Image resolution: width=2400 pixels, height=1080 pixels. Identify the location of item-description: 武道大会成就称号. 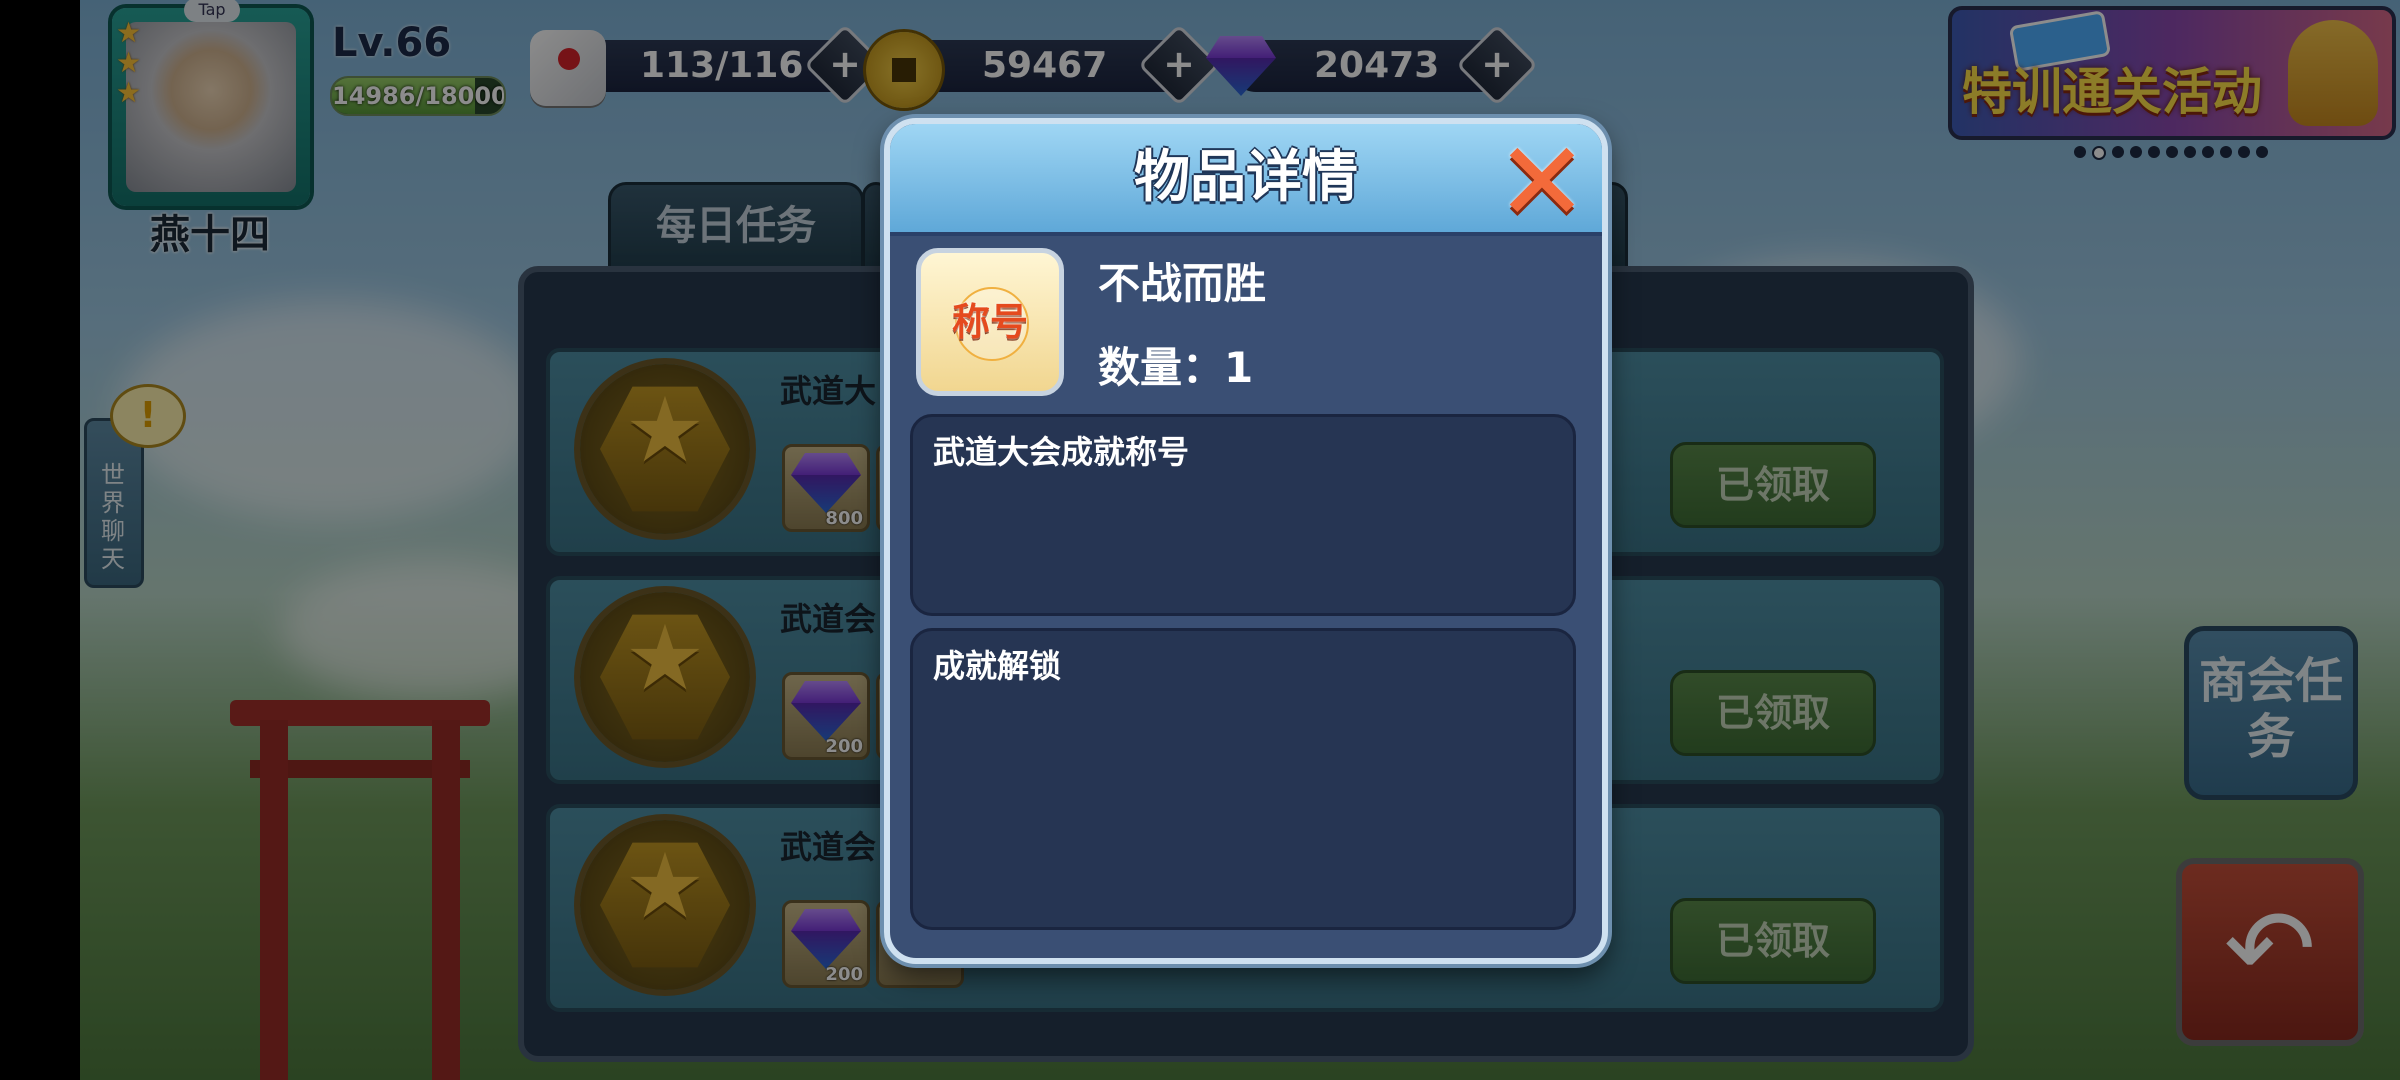
(1061, 452).